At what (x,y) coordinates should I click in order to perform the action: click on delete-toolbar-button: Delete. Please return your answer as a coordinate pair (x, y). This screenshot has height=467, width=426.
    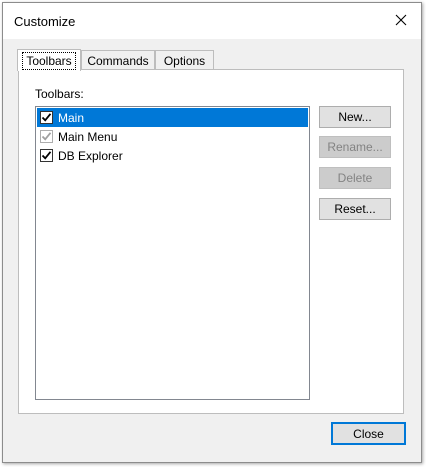
    Looking at the image, I should click on (355, 178).